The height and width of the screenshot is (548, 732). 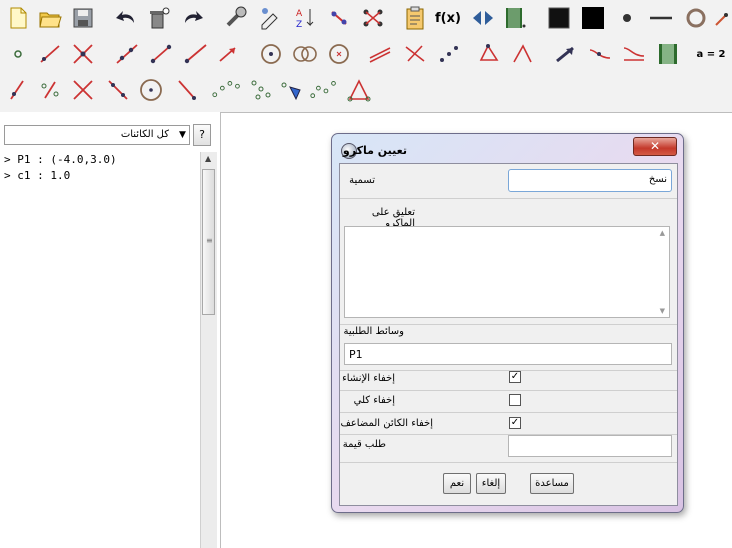 What do you see at coordinates (600, 54) in the screenshot?
I see `transform-icon` at bounding box center [600, 54].